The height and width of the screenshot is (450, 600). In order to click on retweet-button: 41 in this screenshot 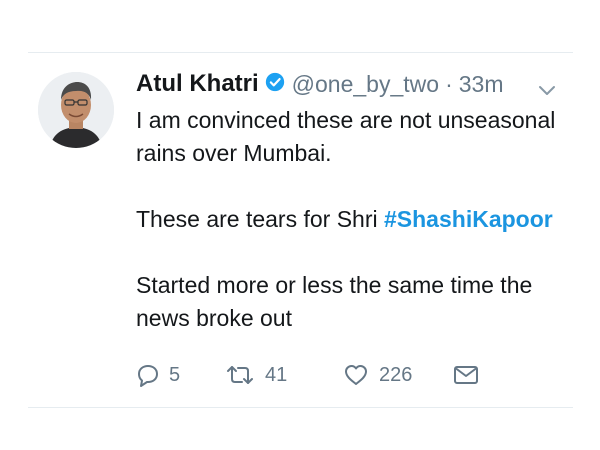, I will do `click(283, 375)`.